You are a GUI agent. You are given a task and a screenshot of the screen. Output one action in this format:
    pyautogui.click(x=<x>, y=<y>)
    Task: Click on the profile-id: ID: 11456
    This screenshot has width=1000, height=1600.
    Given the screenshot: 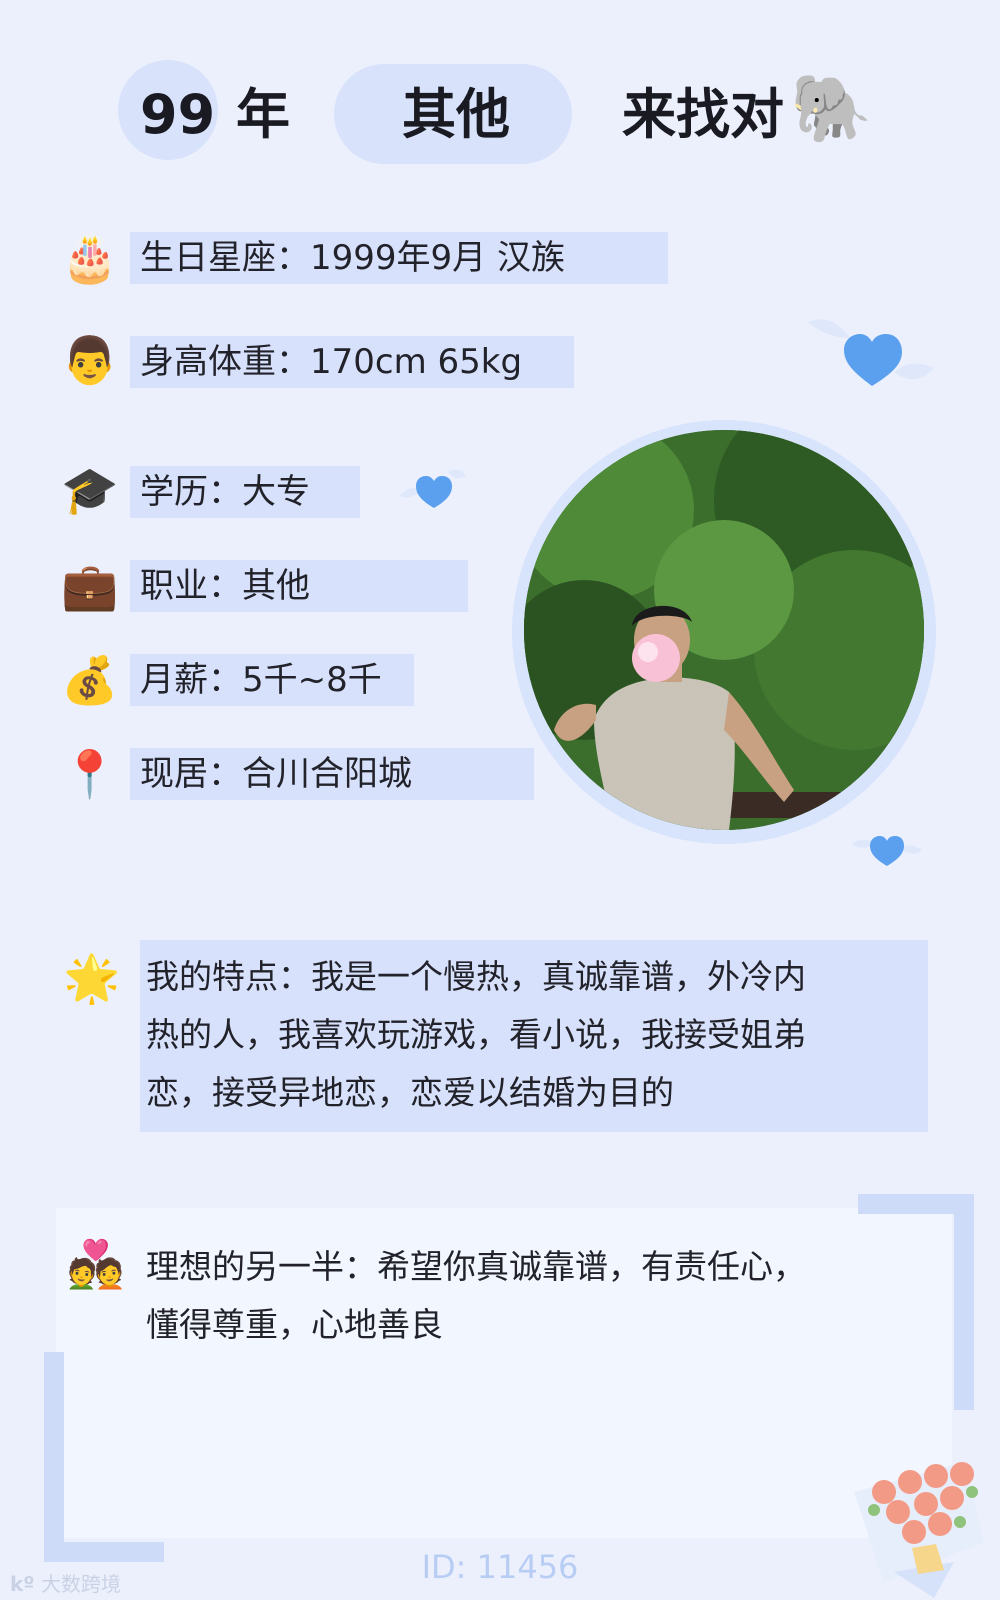 What is the action you would take?
    pyautogui.click(x=500, y=1567)
    